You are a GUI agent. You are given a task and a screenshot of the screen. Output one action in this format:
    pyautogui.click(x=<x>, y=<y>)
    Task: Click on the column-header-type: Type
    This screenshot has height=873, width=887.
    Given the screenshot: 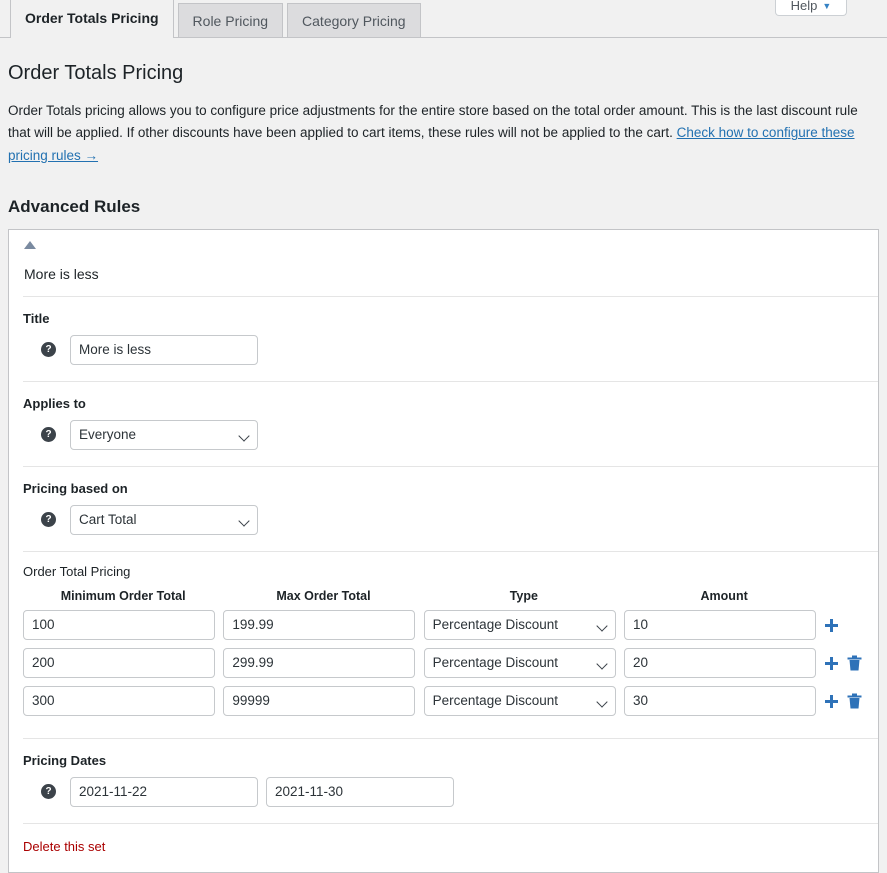 What is the action you would take?
    pyautogui.click(x=523, y=595)
    